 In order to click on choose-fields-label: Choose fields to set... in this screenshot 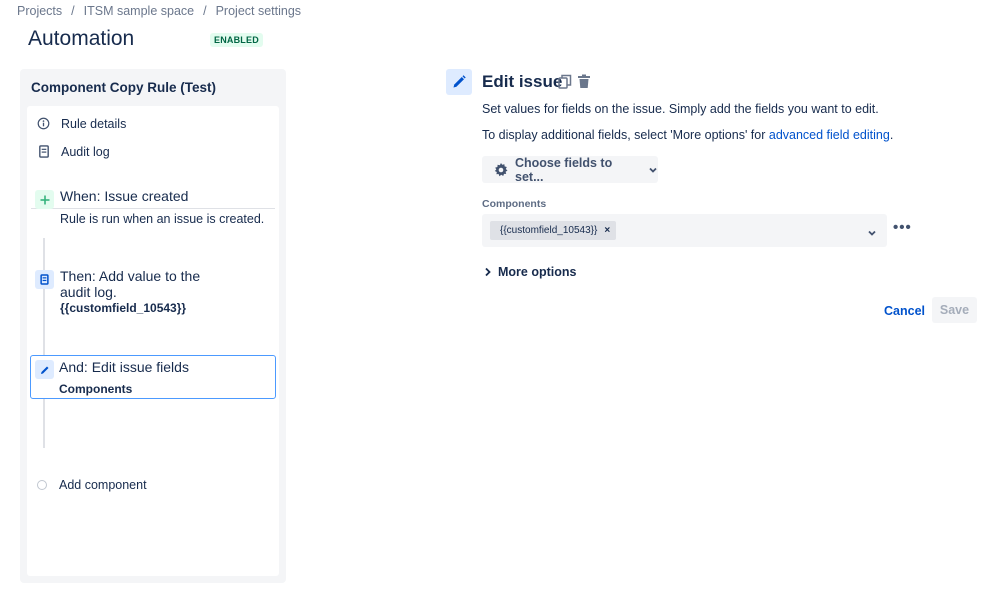, I will do `click(564, 169)`.